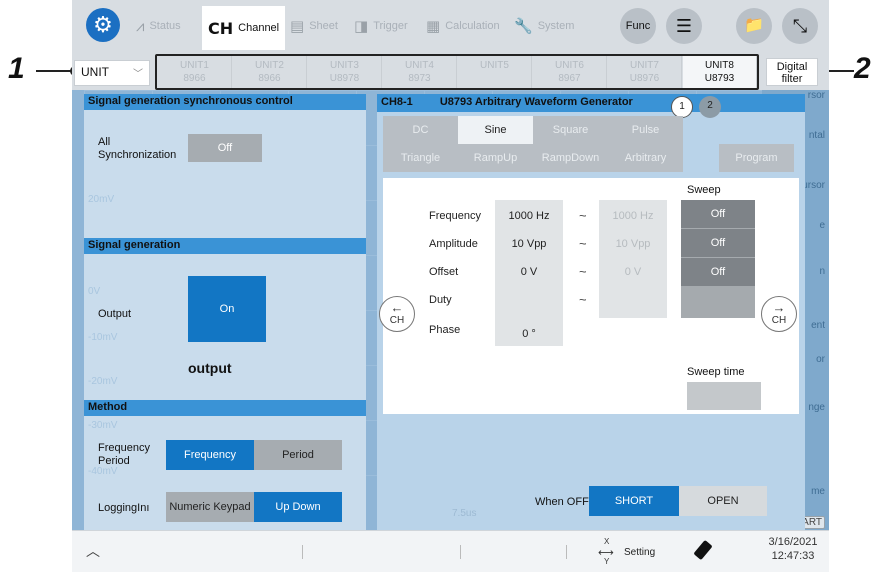 The image size is (886, 572). What do you see at coordinates (450, 551) in the screenshot?
I see `status-bar: ︿ X ⟷ Y Setting 3/16/2021 12:47:33` at bounding box center [450, 551].